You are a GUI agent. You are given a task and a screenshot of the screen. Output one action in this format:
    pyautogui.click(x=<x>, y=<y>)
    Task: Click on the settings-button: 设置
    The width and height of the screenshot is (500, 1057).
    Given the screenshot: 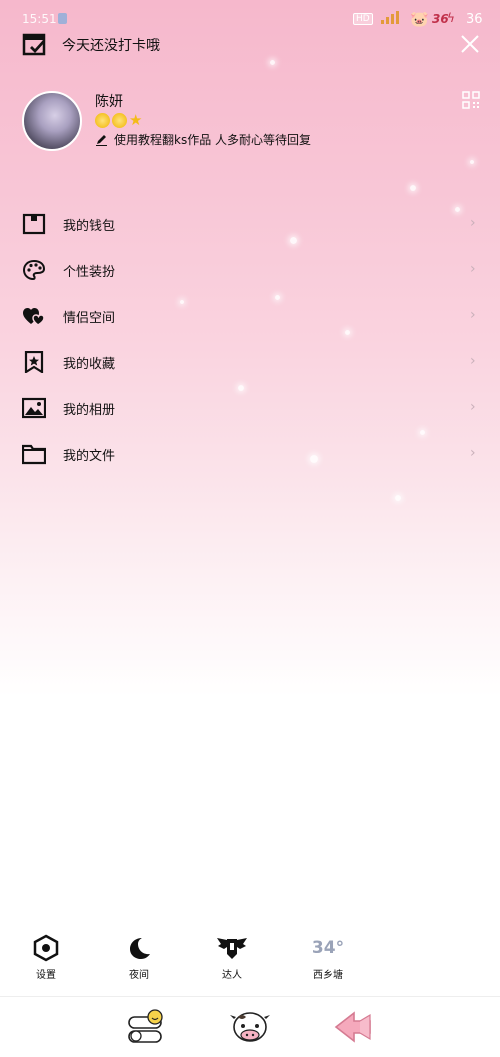 What is the action you would take?
    pyautogui.click(x=46, y=956)
    